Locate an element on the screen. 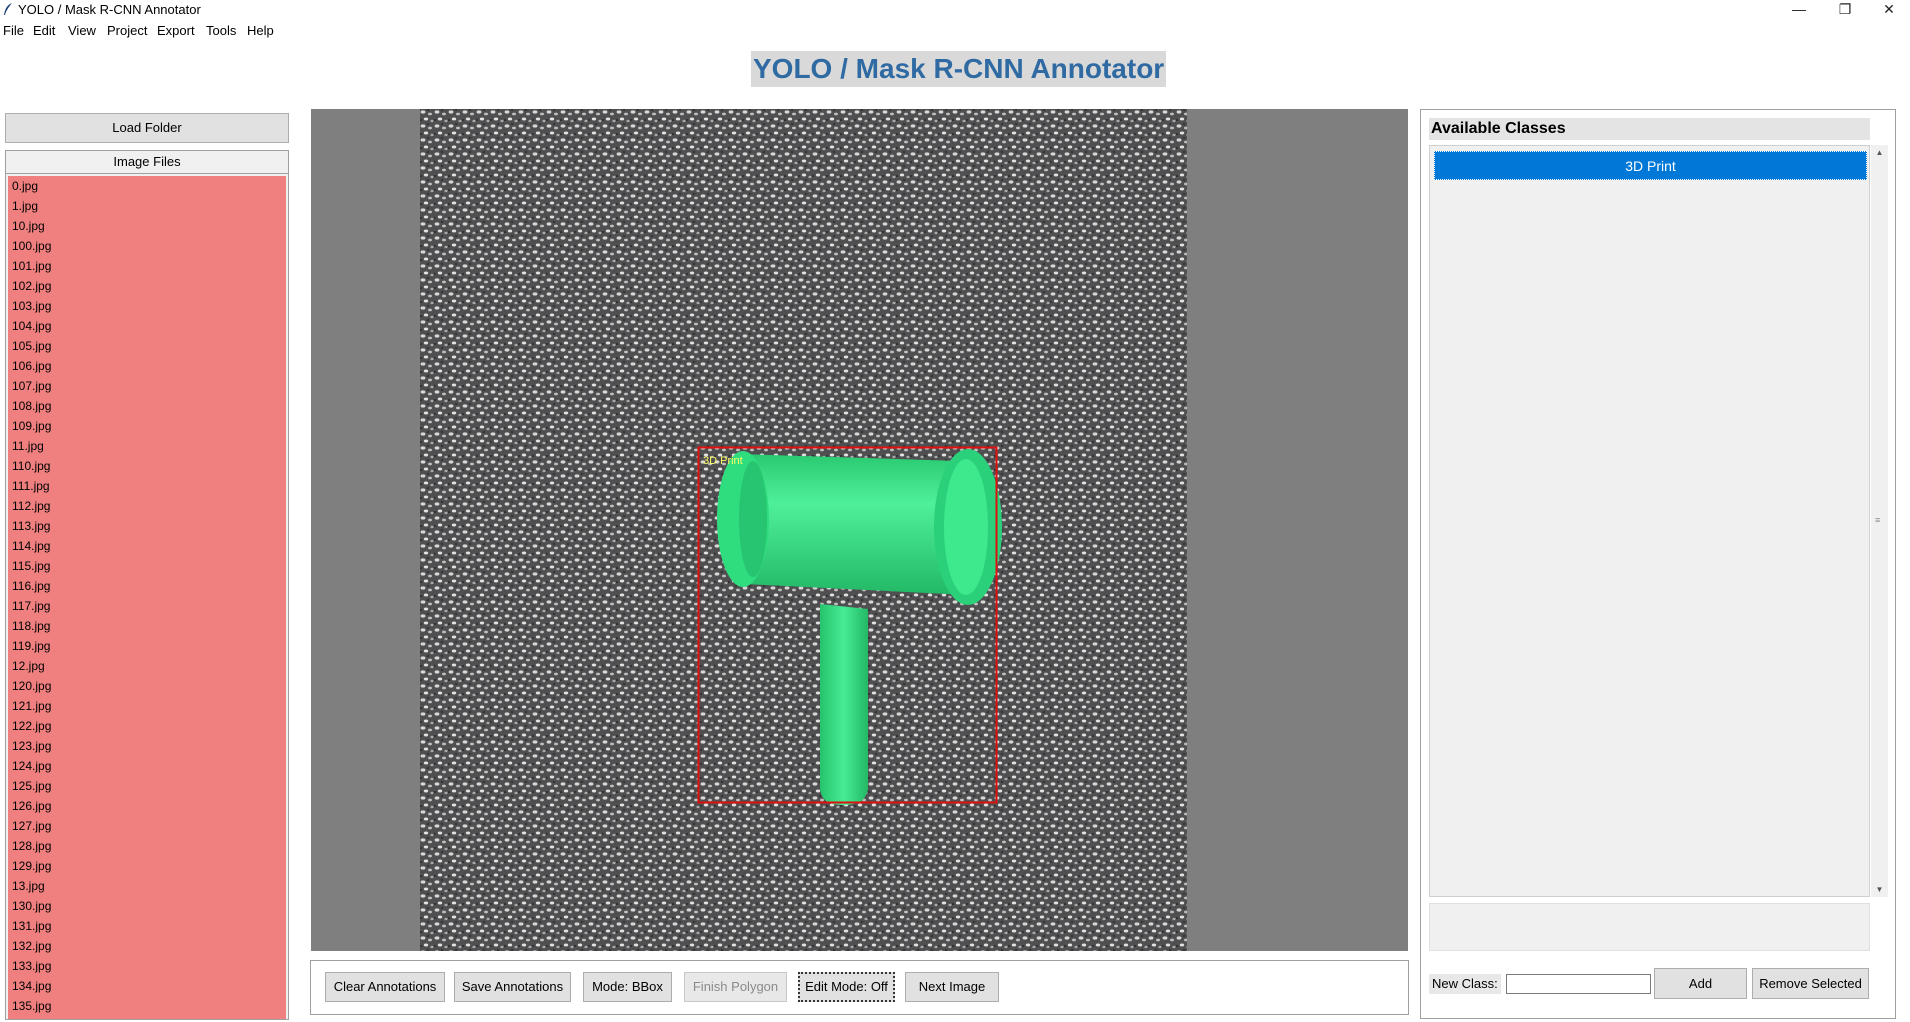  file-item: 103.jpg is located at coordinates (147, 306).